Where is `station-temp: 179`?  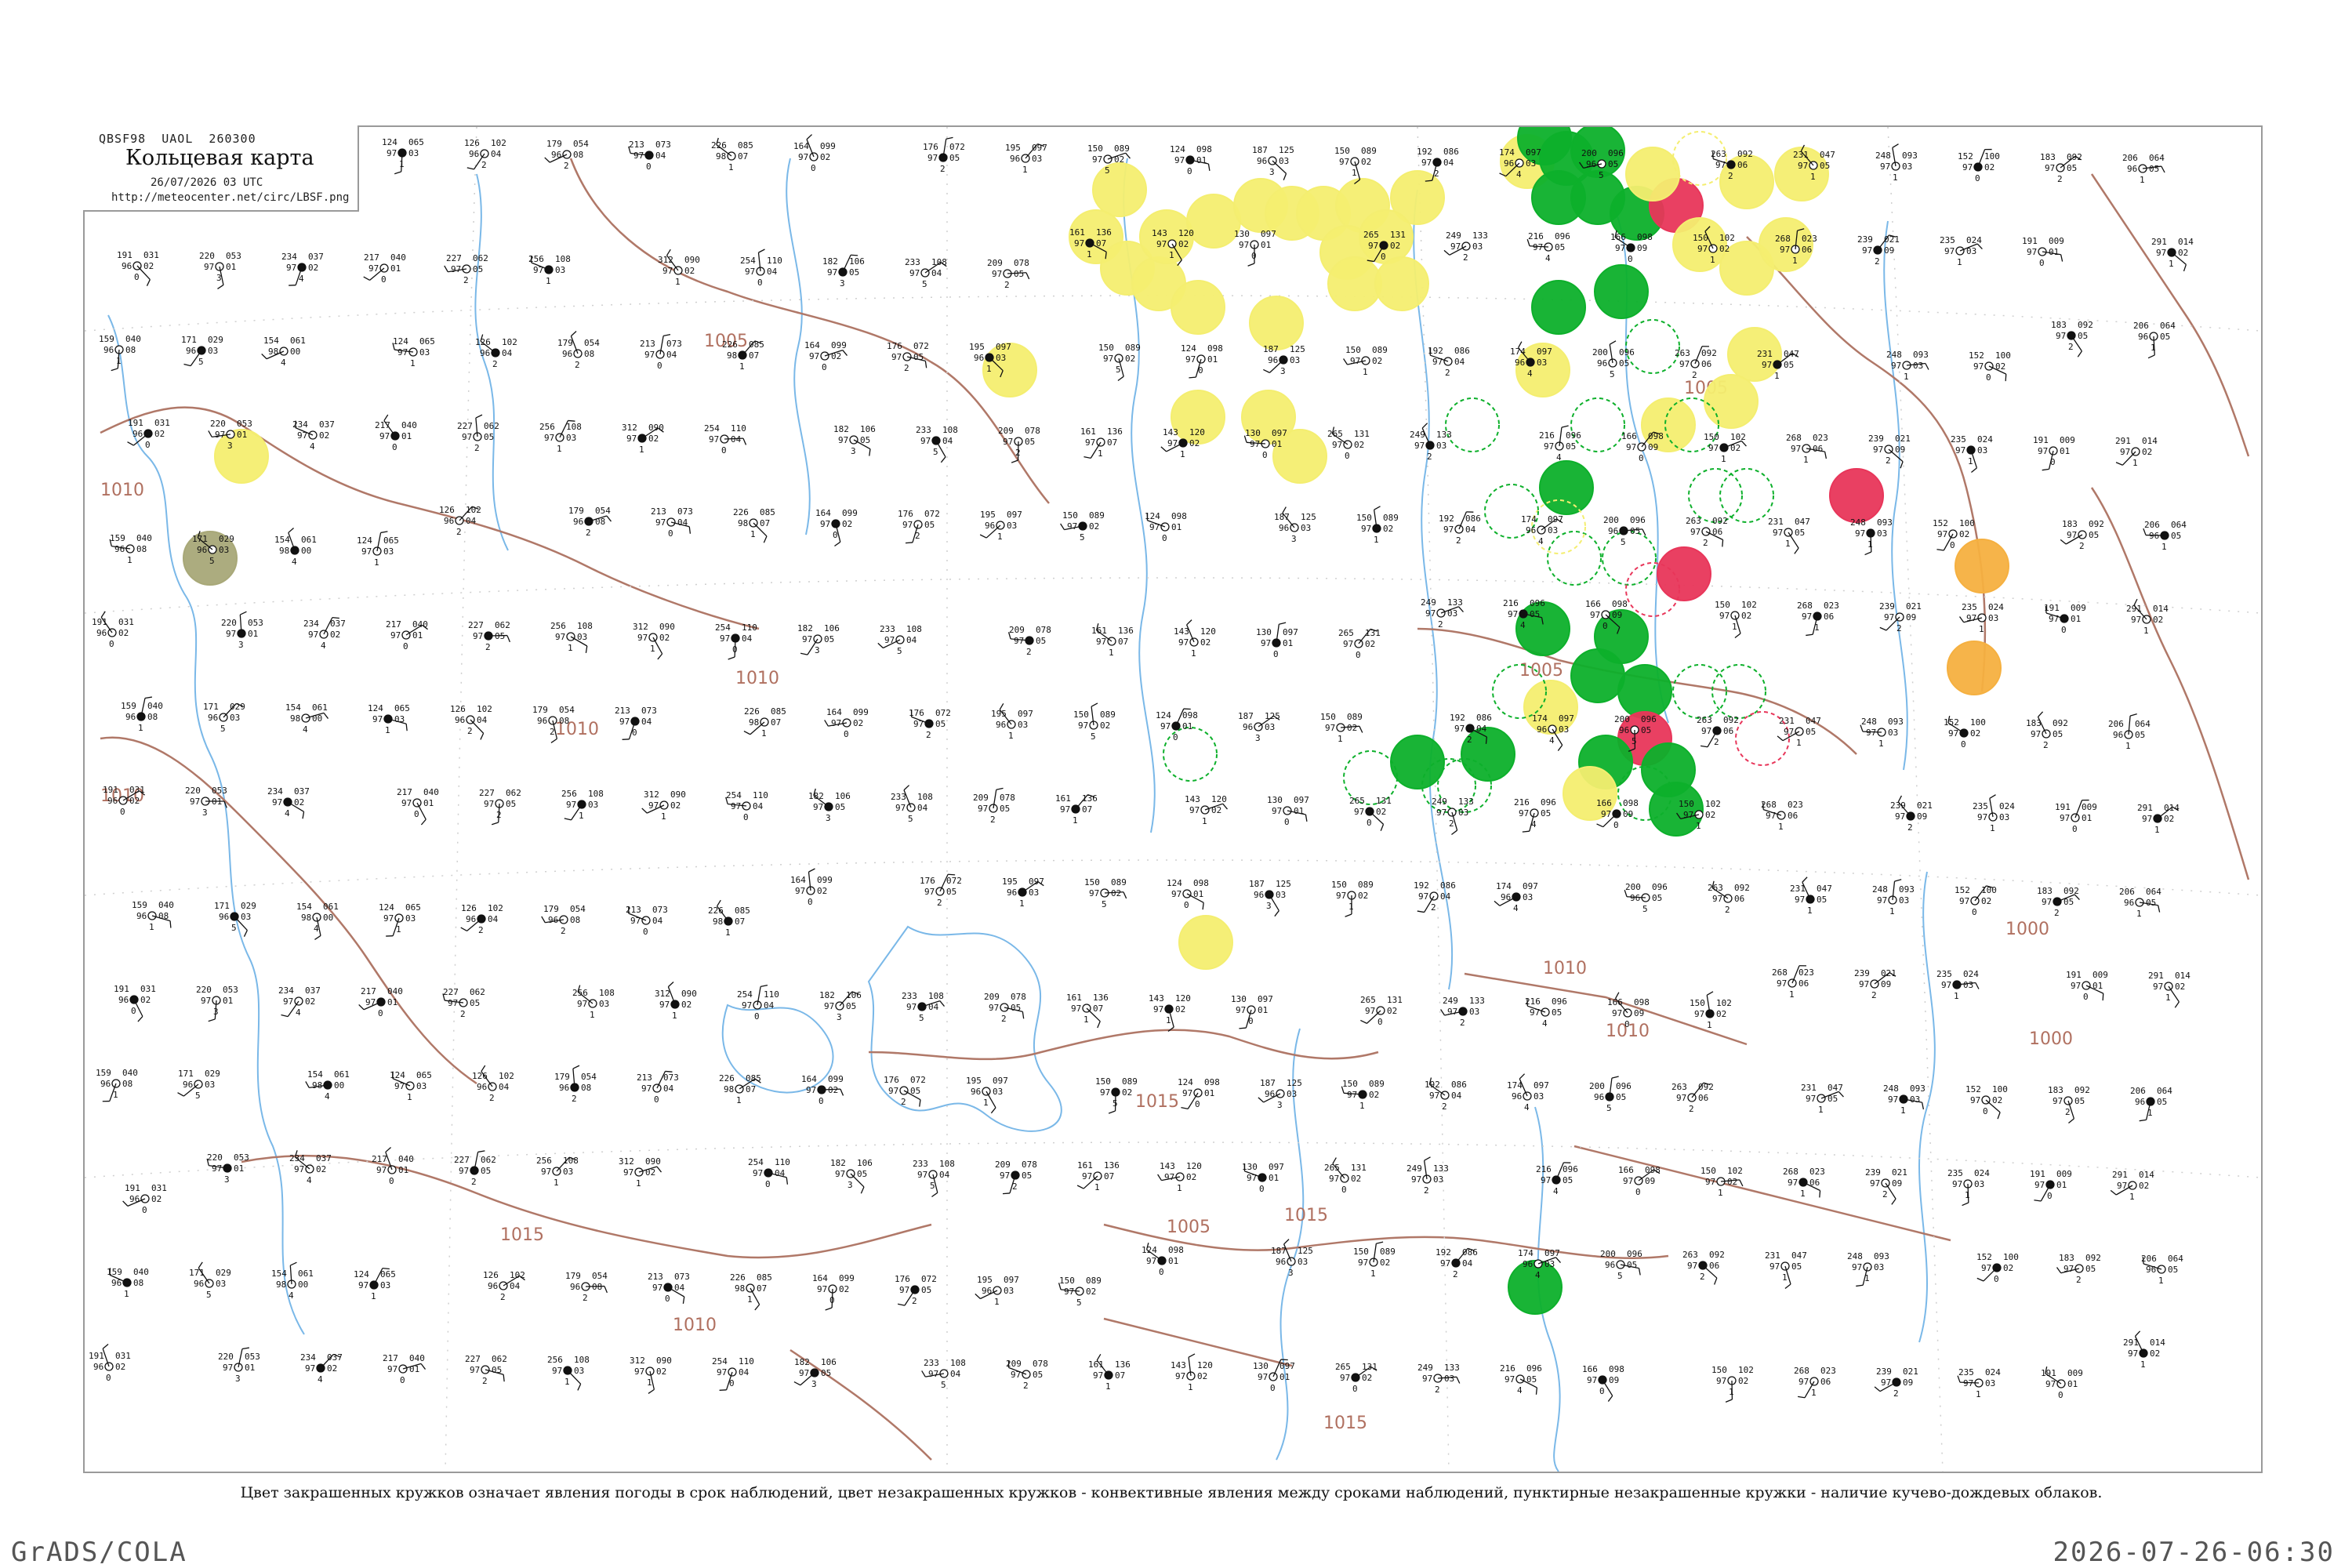
station-temp: 179 is located at coordinates (576, 511).